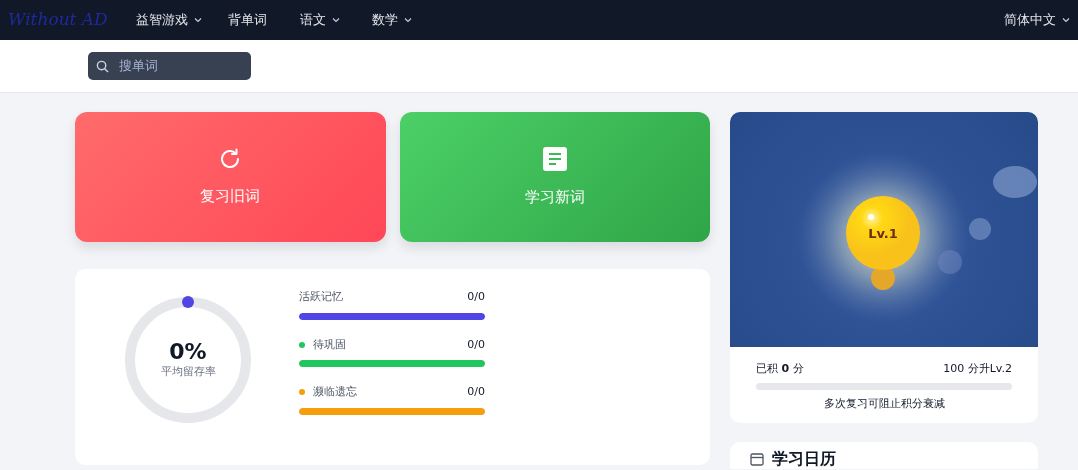 Image resolution: width=1078 pixels, height=470 pixels. What do you see at coordinates (407, 20) in the screenshot?
I see `nav-link: 数学` at bounding box center [407, 20].